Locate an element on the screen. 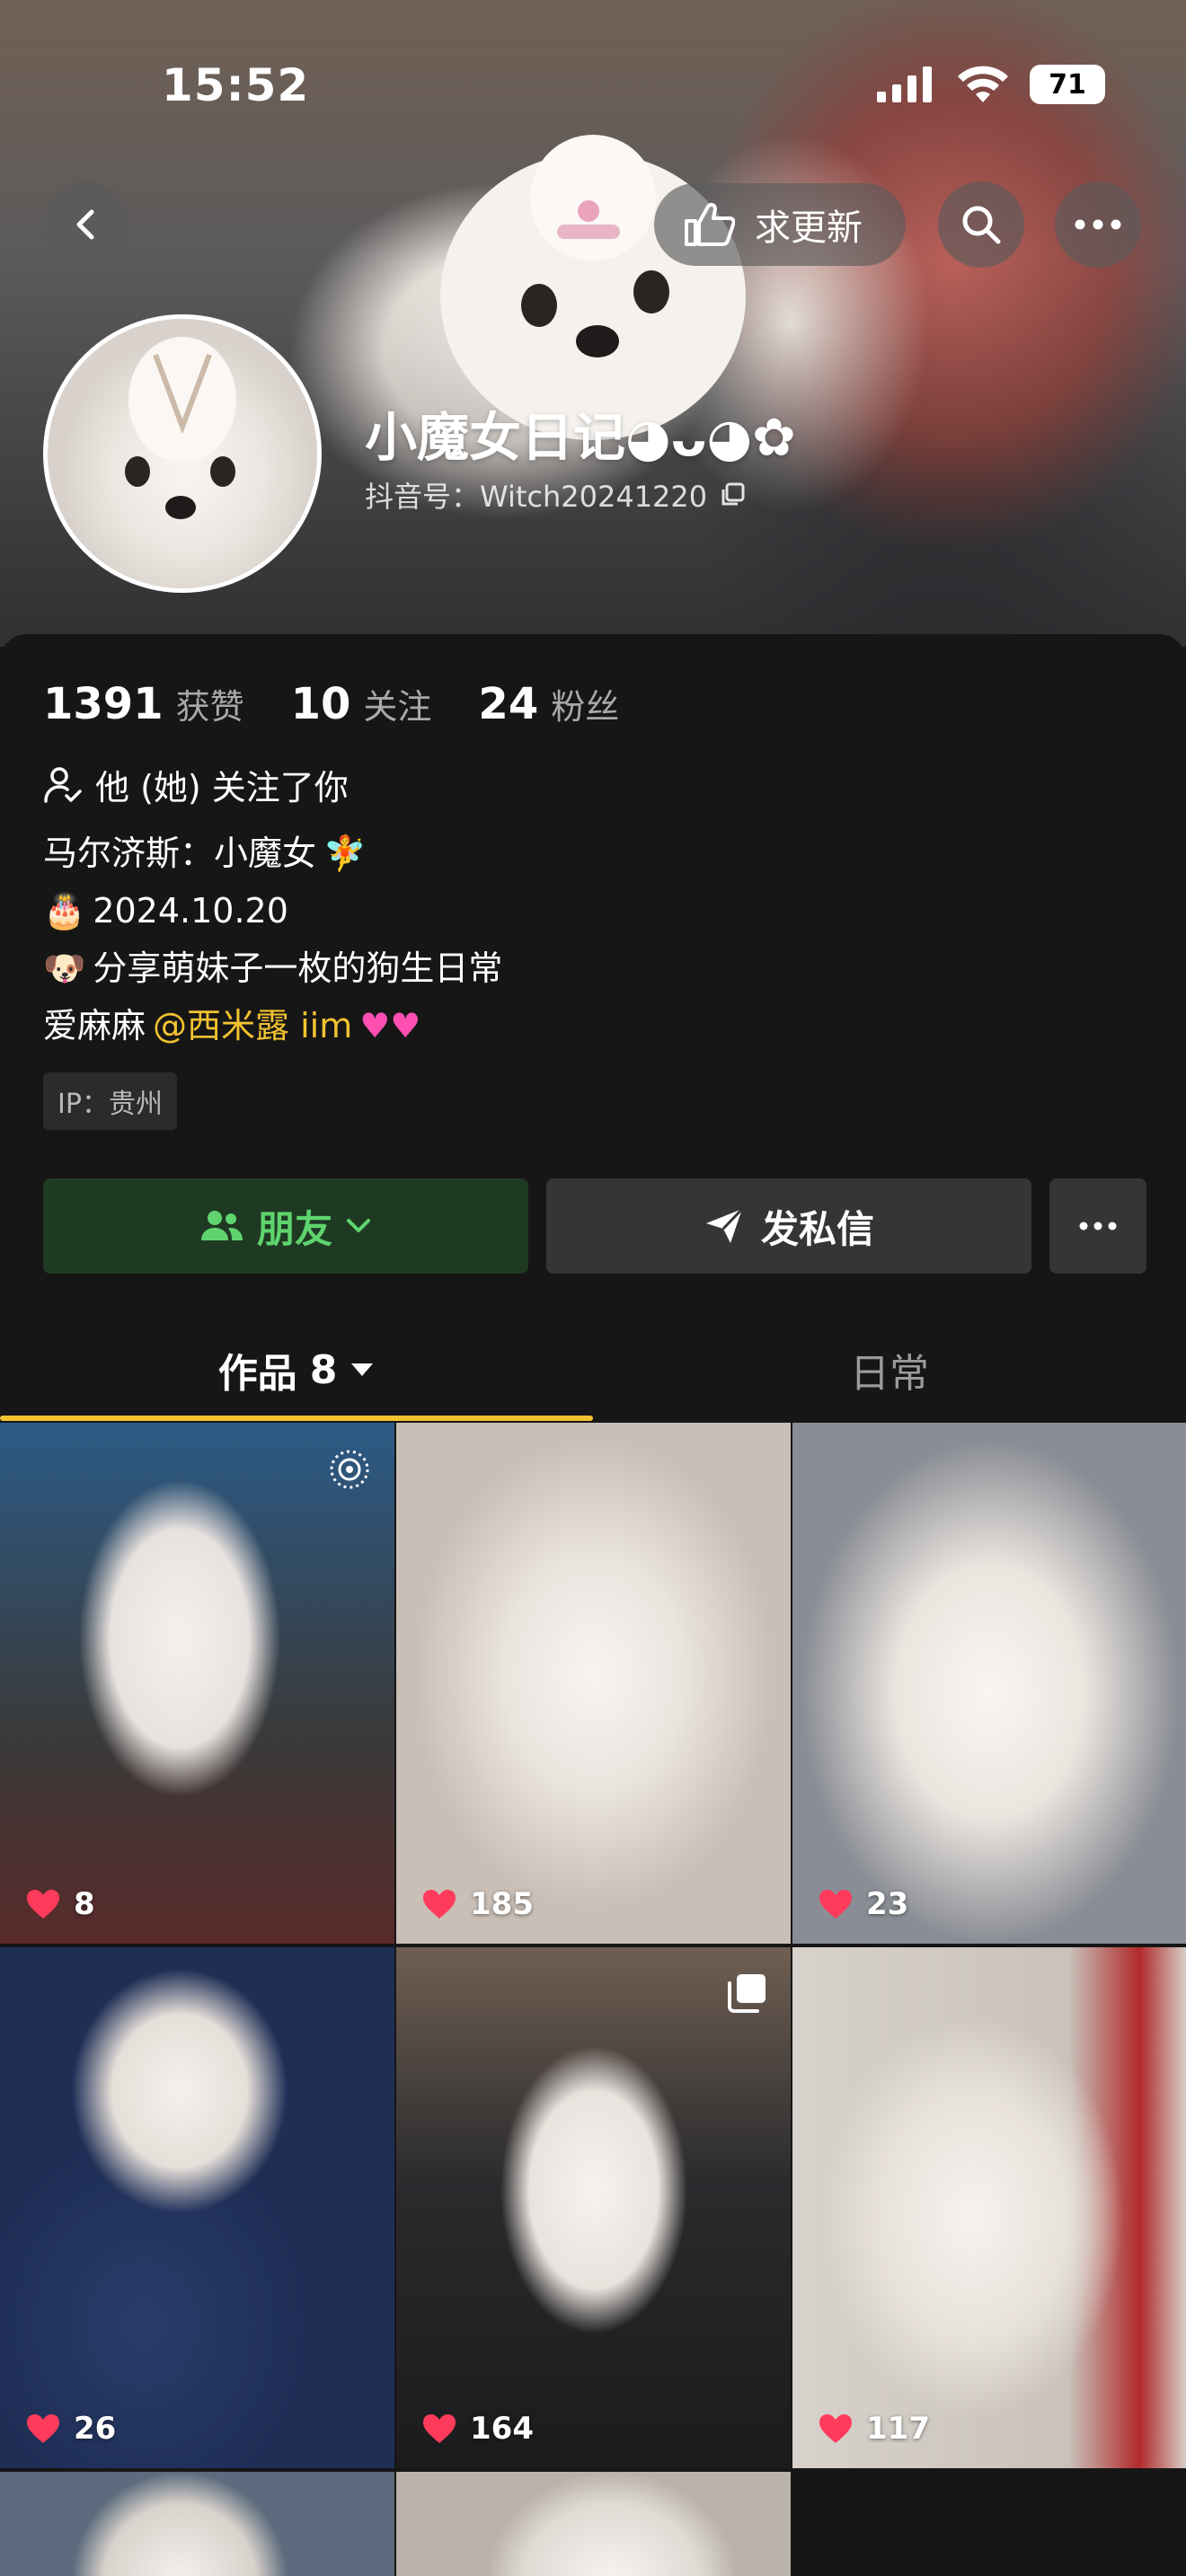  person-check-icon is located at coordinates (63, 784).